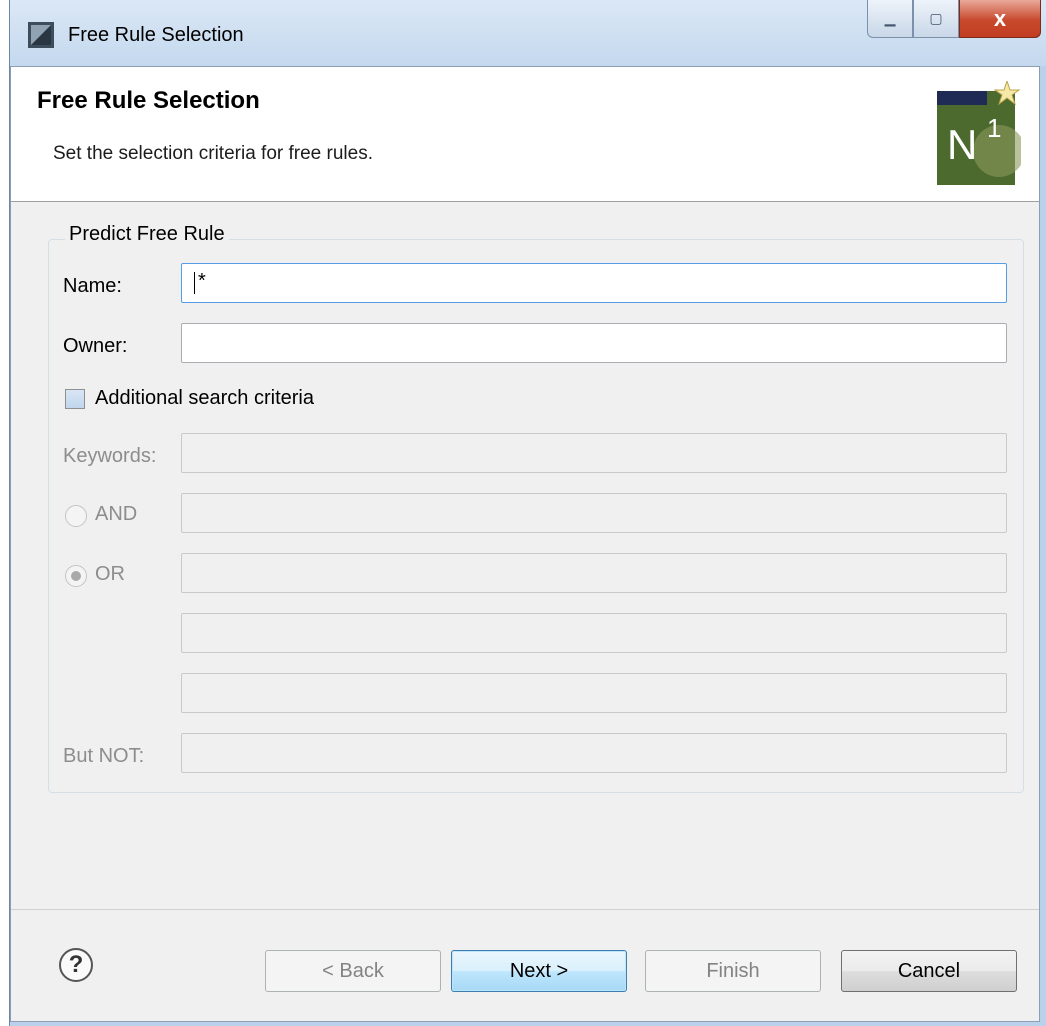 The image size is (1046, 1026). What do you see at coordinates (733, 971) in the screenshot?
I see `finish-button: Finish` at bounding box center [733, 971].